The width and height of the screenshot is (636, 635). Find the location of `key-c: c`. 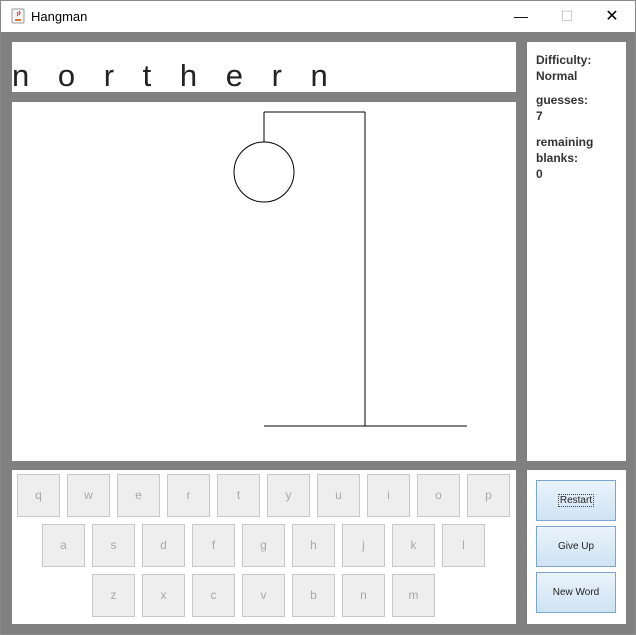

key-c: c is located at coordinates (213, 595).